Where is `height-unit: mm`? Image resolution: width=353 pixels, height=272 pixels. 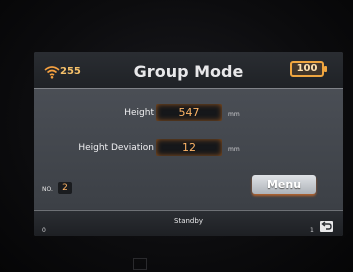
height-unit: mm is located at coordinates (234, 114).